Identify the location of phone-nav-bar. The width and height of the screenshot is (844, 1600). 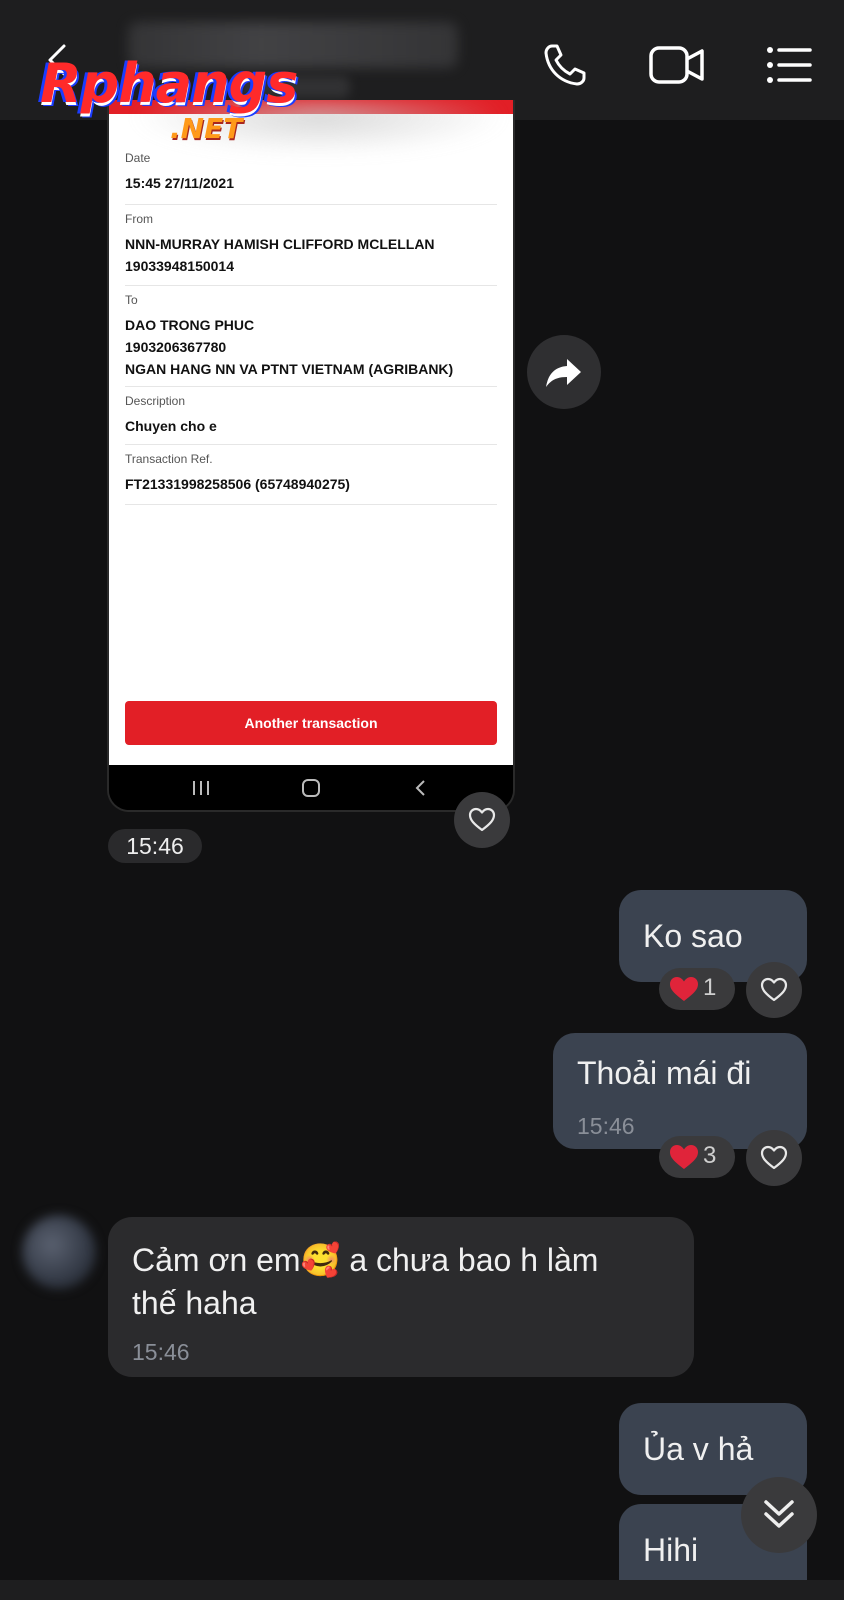
(311, 787).